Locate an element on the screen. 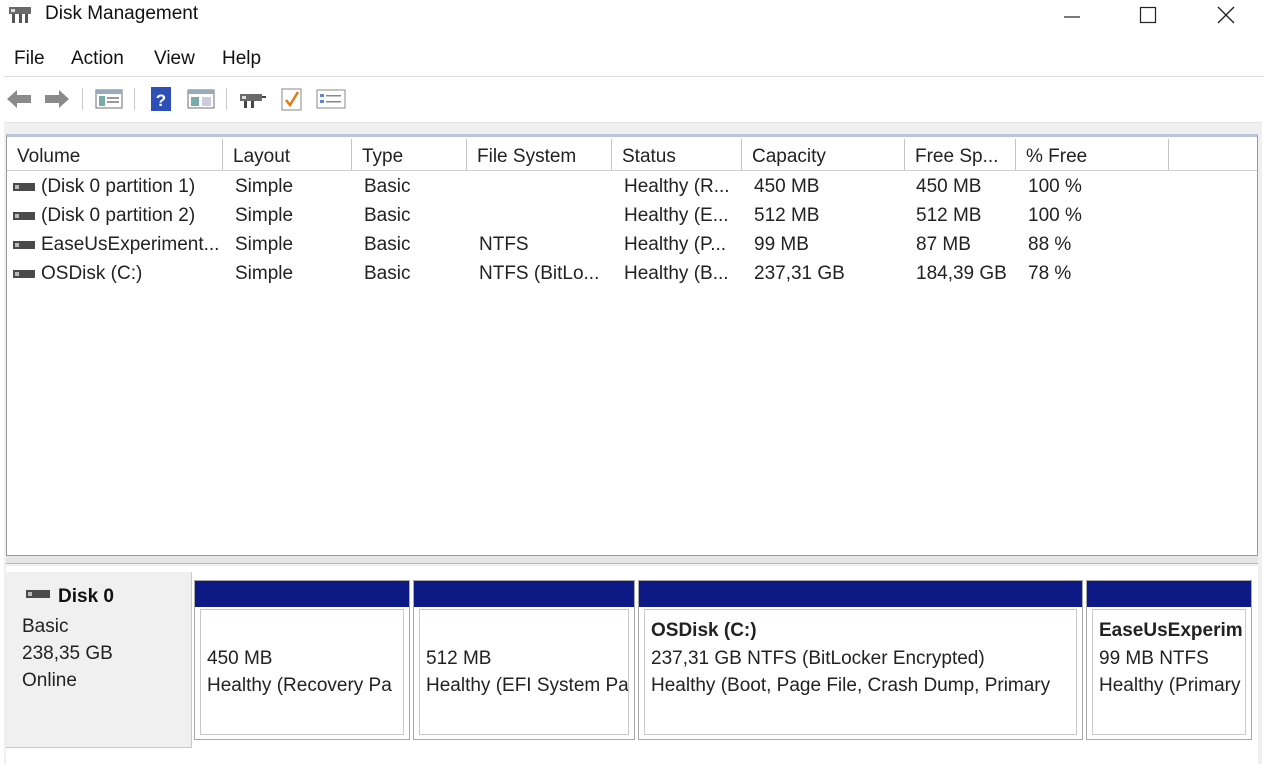  disk-list-button is located at coordinates (331, 99).